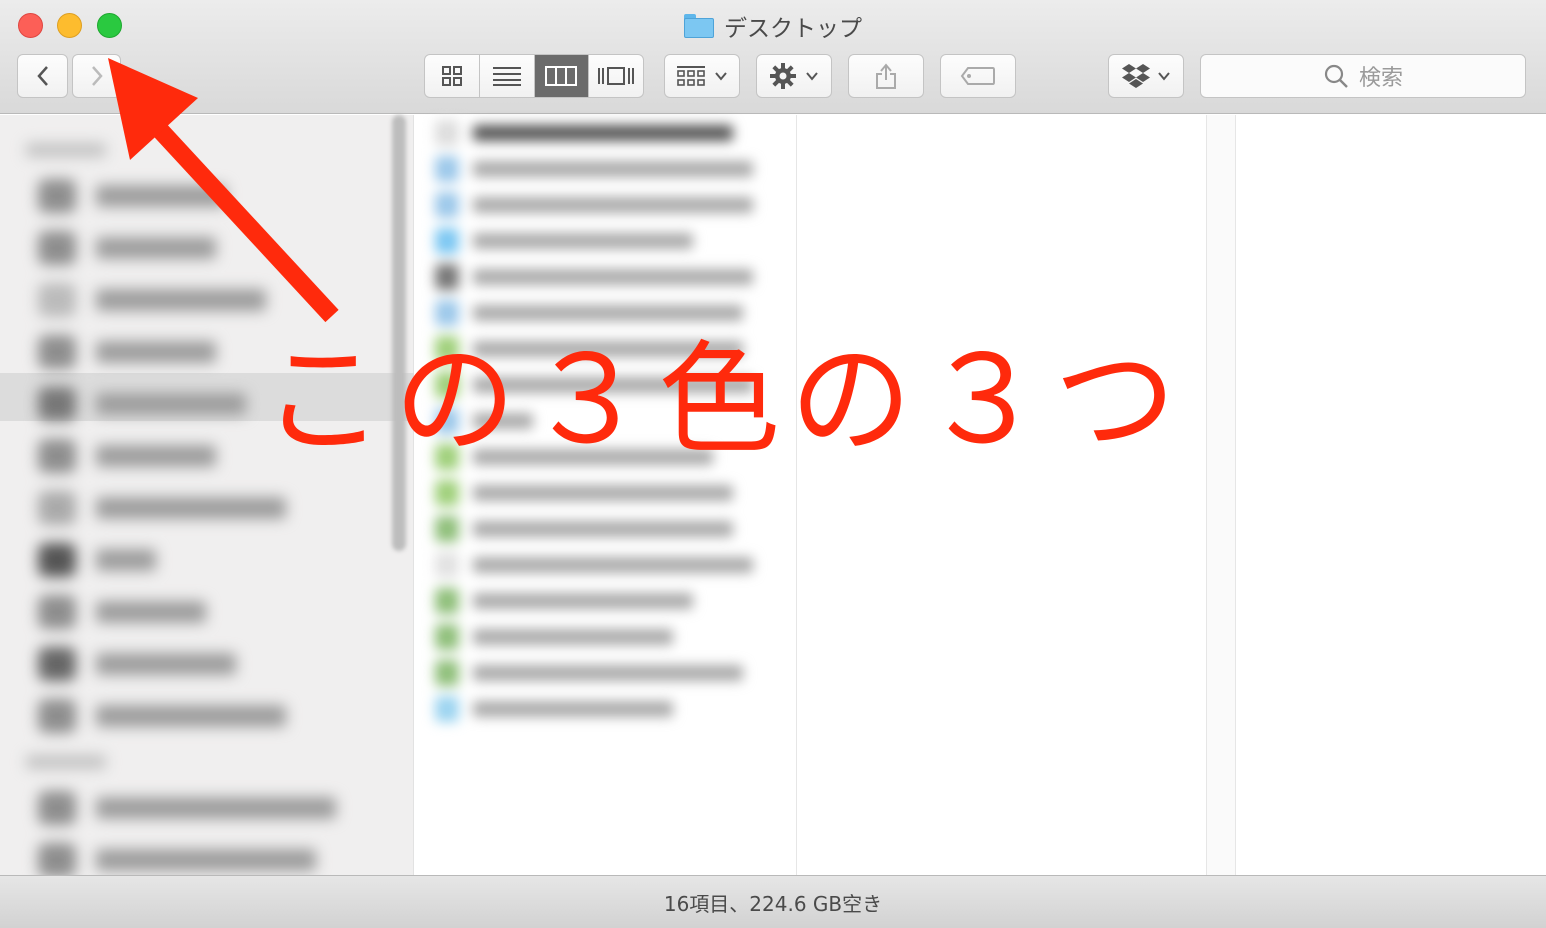 The image size is (1546, 928). I want to click on window-title-area: デスクトップ, so click(773, 26).